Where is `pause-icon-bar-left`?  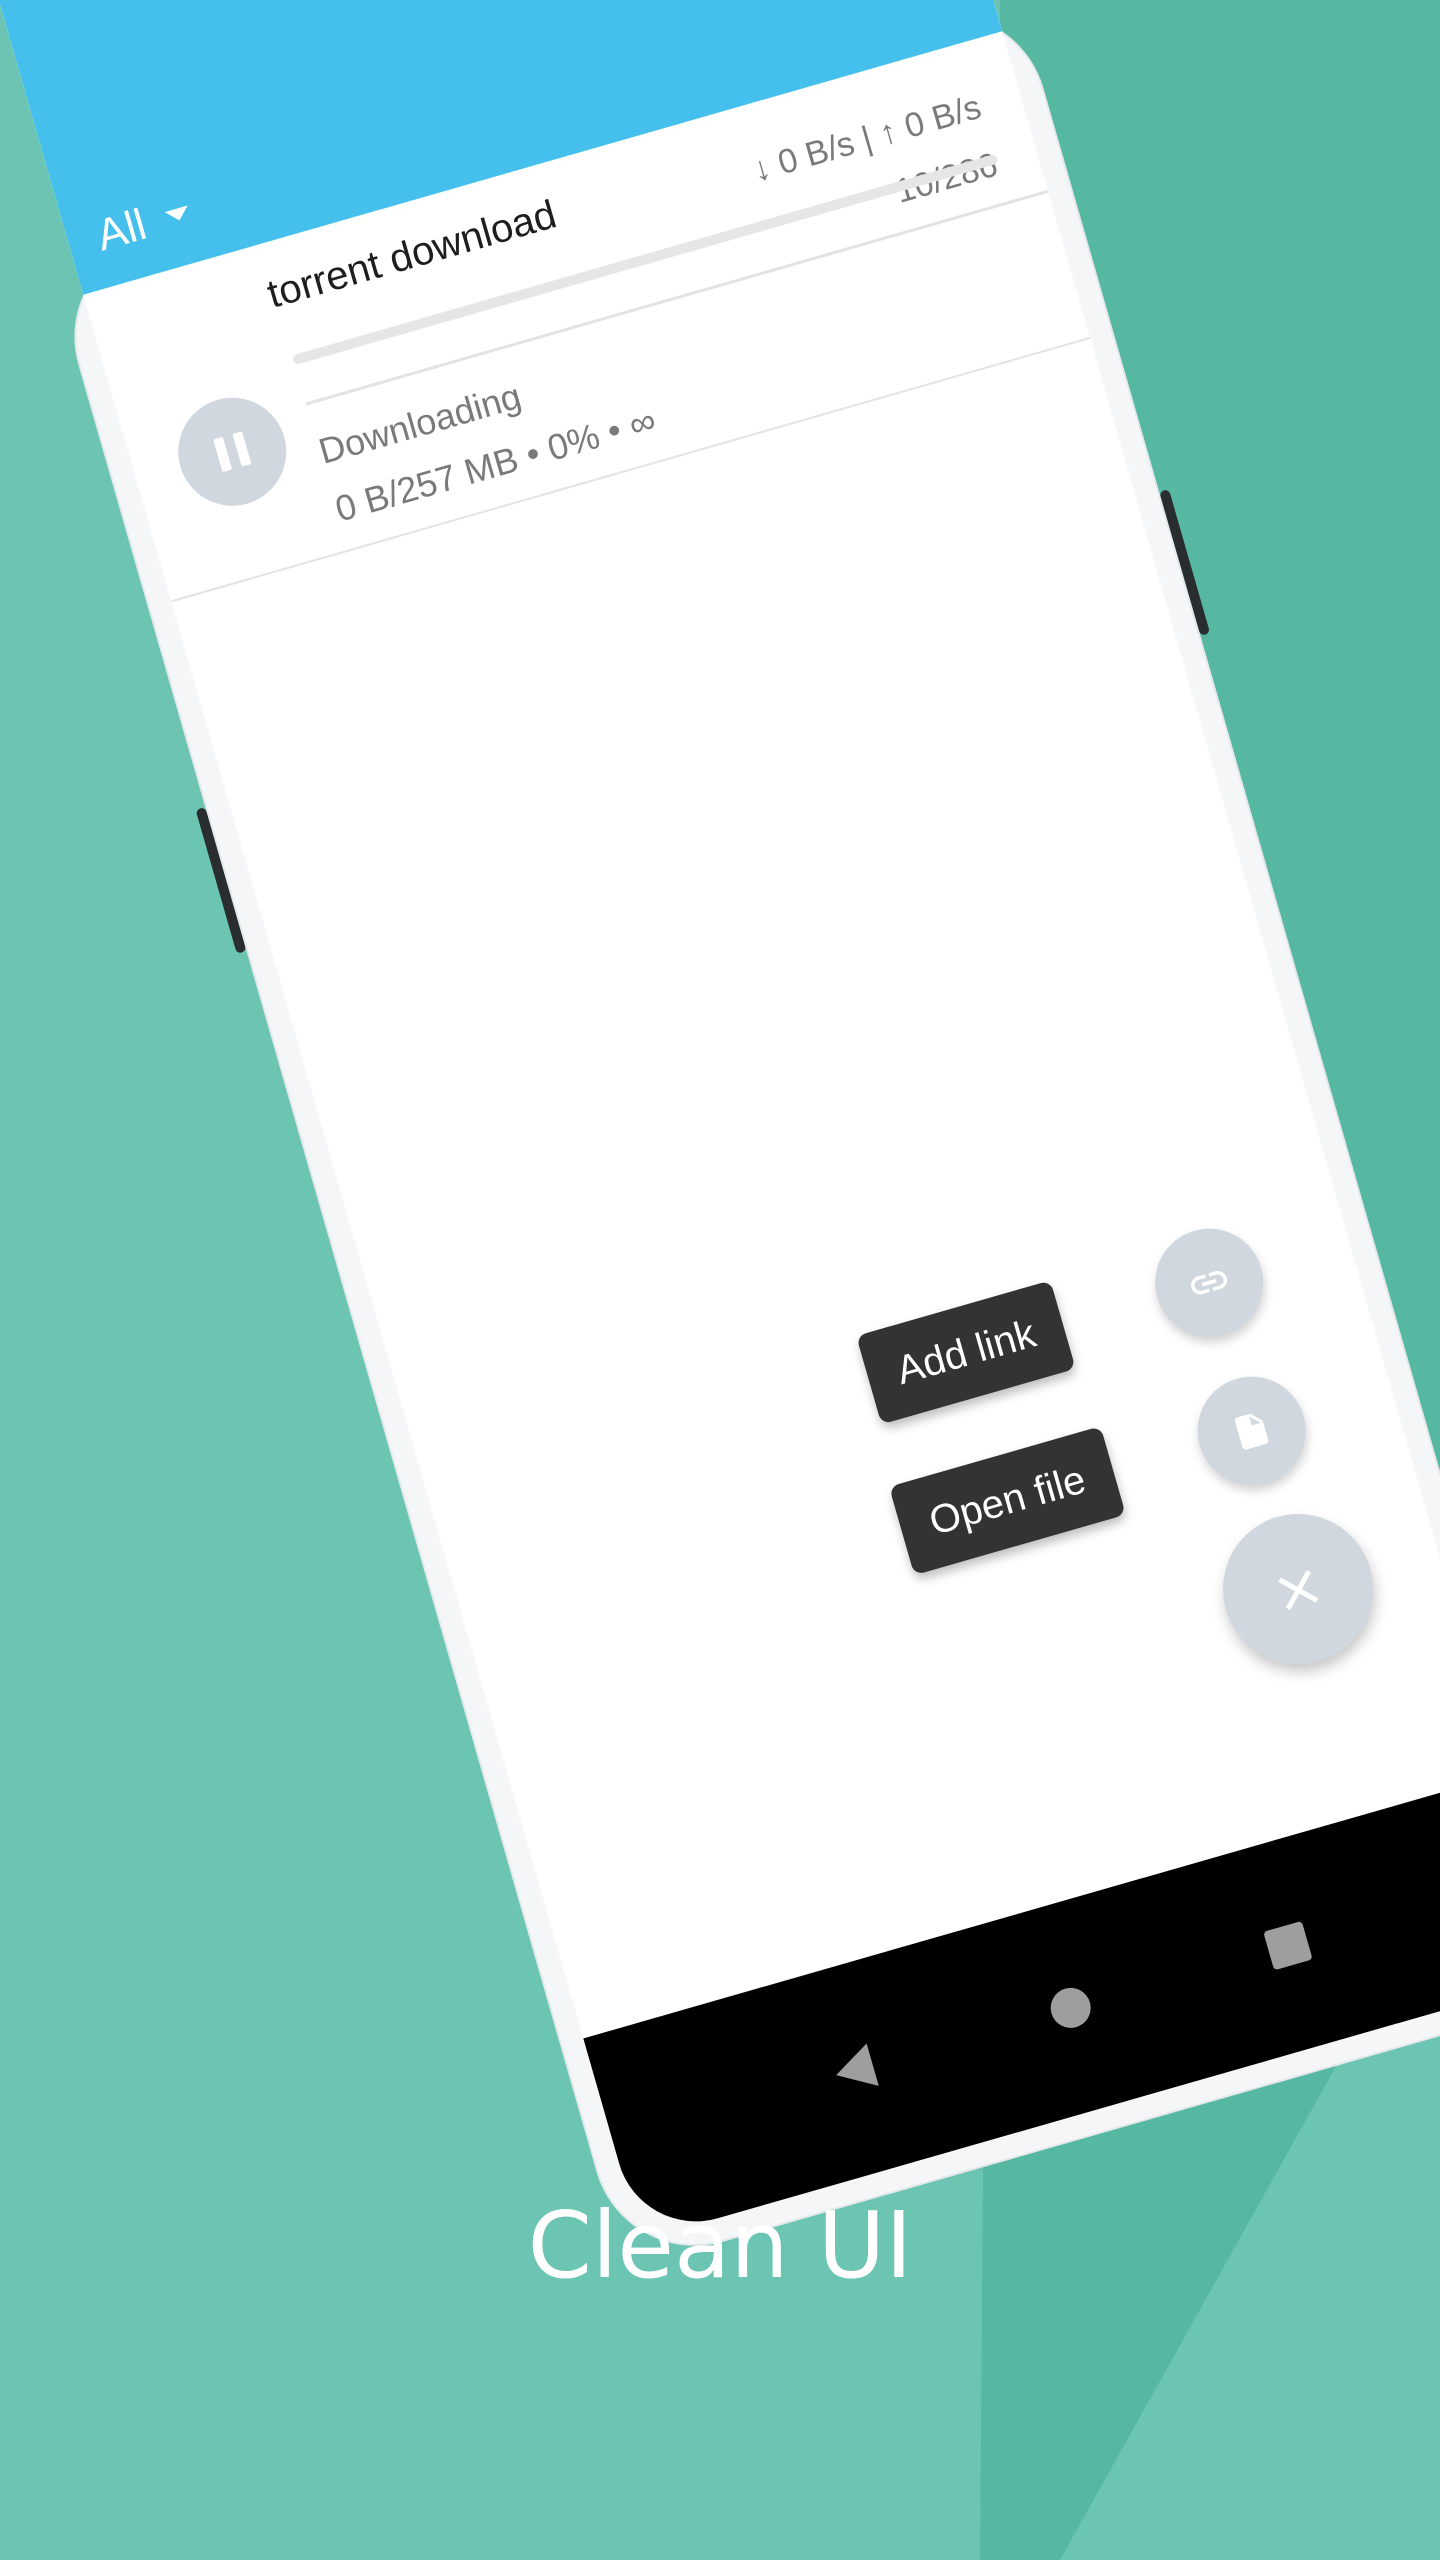 pause-icon-bar-left is located at coordinates (223, 454).